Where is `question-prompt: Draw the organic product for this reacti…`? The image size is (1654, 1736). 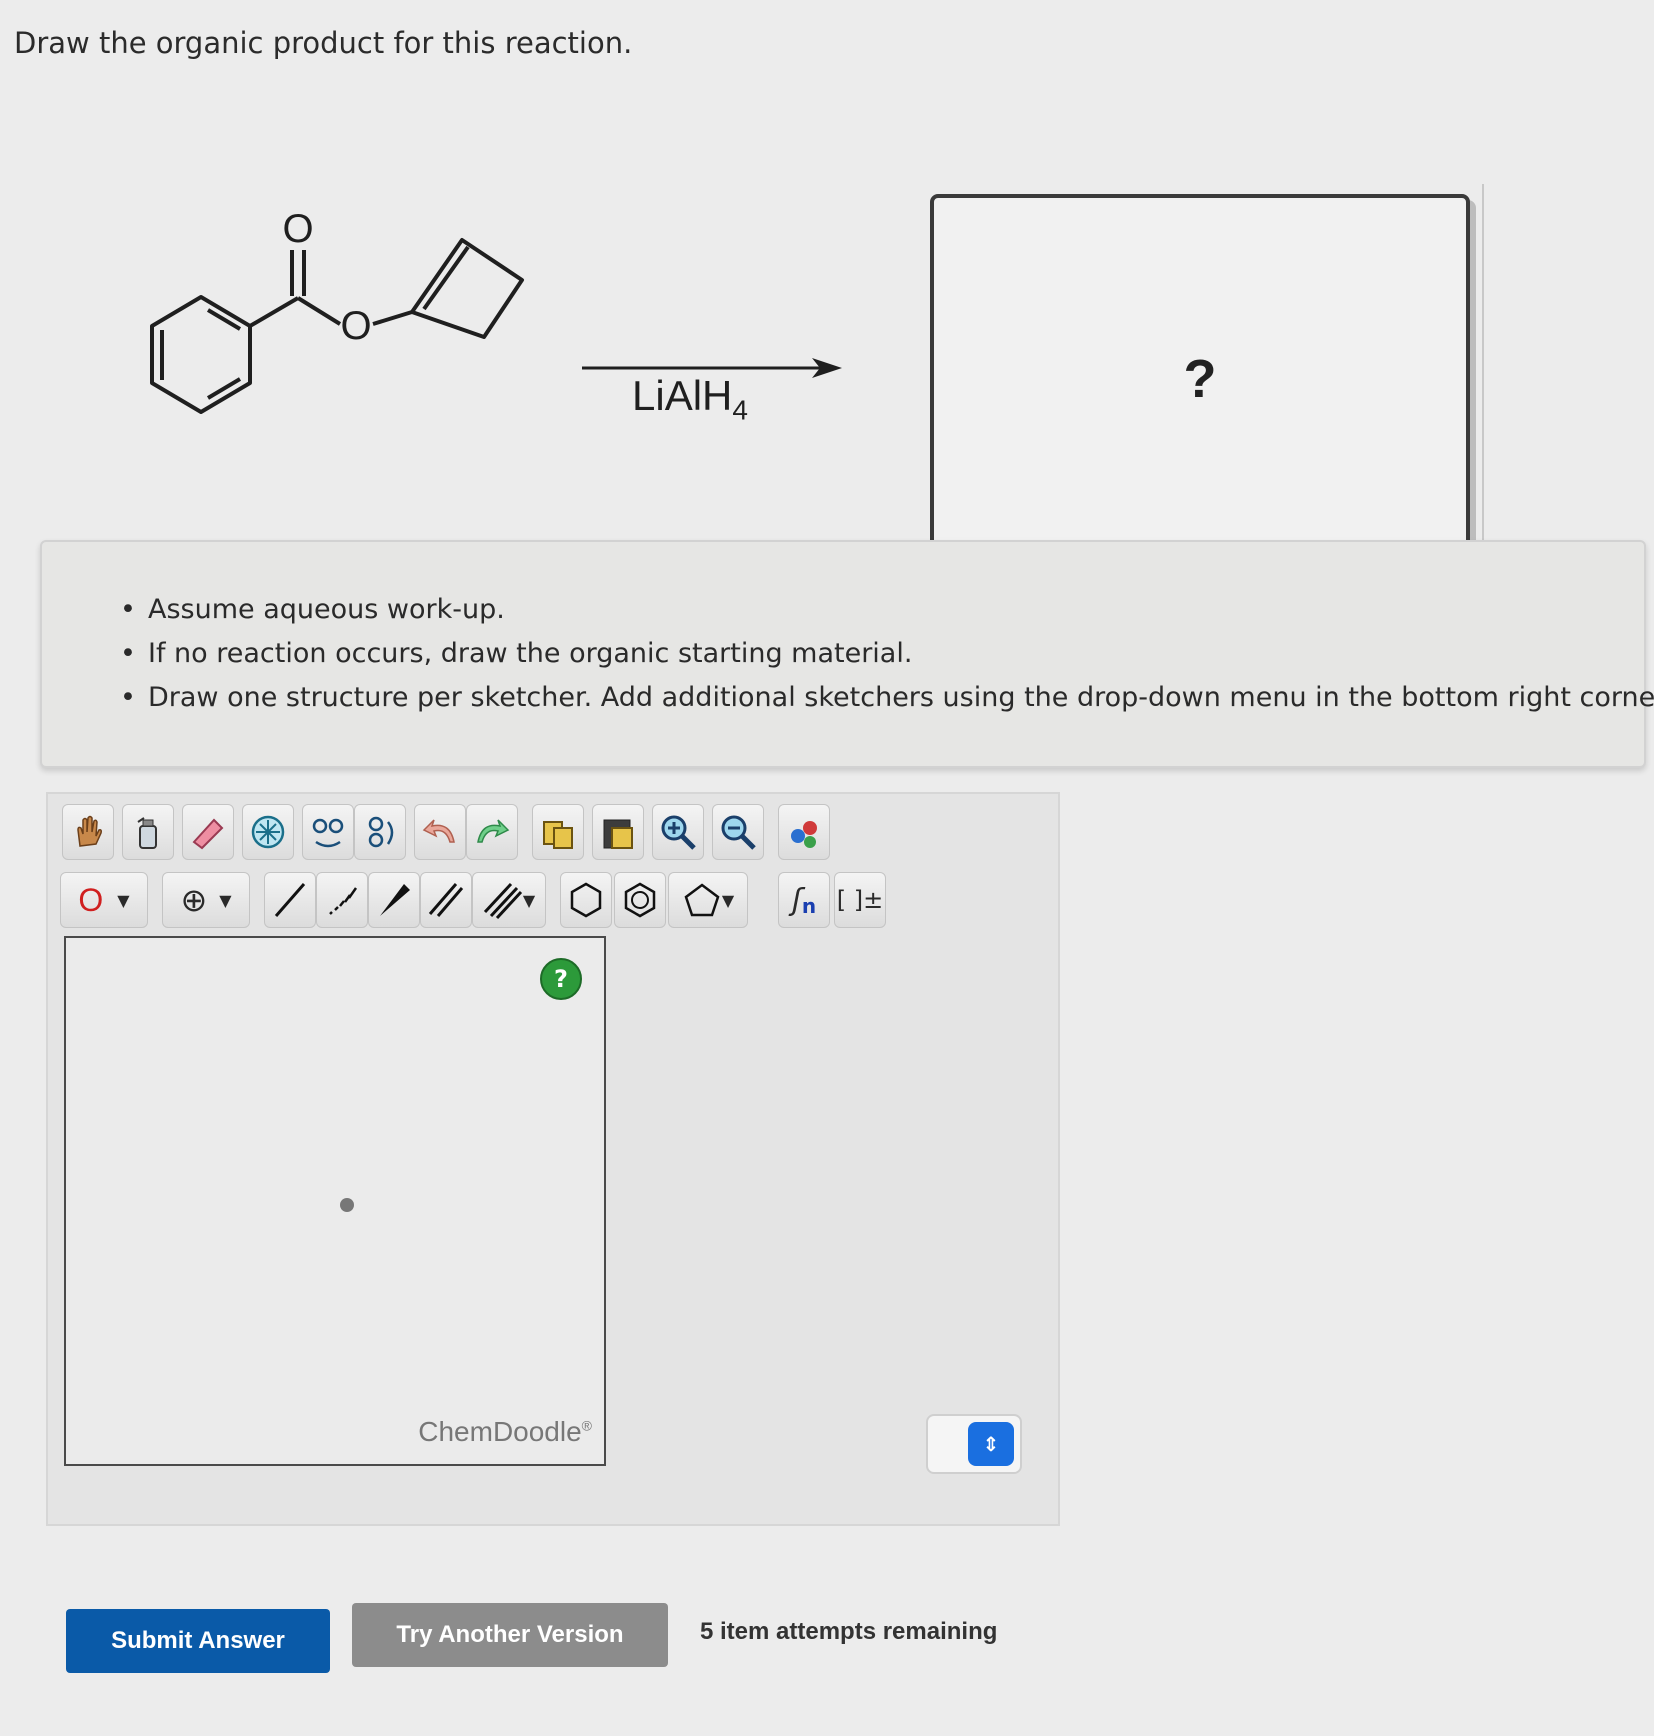 question-prompt: Draw the organic product for this reacti… is located at coordinates (323, 43).